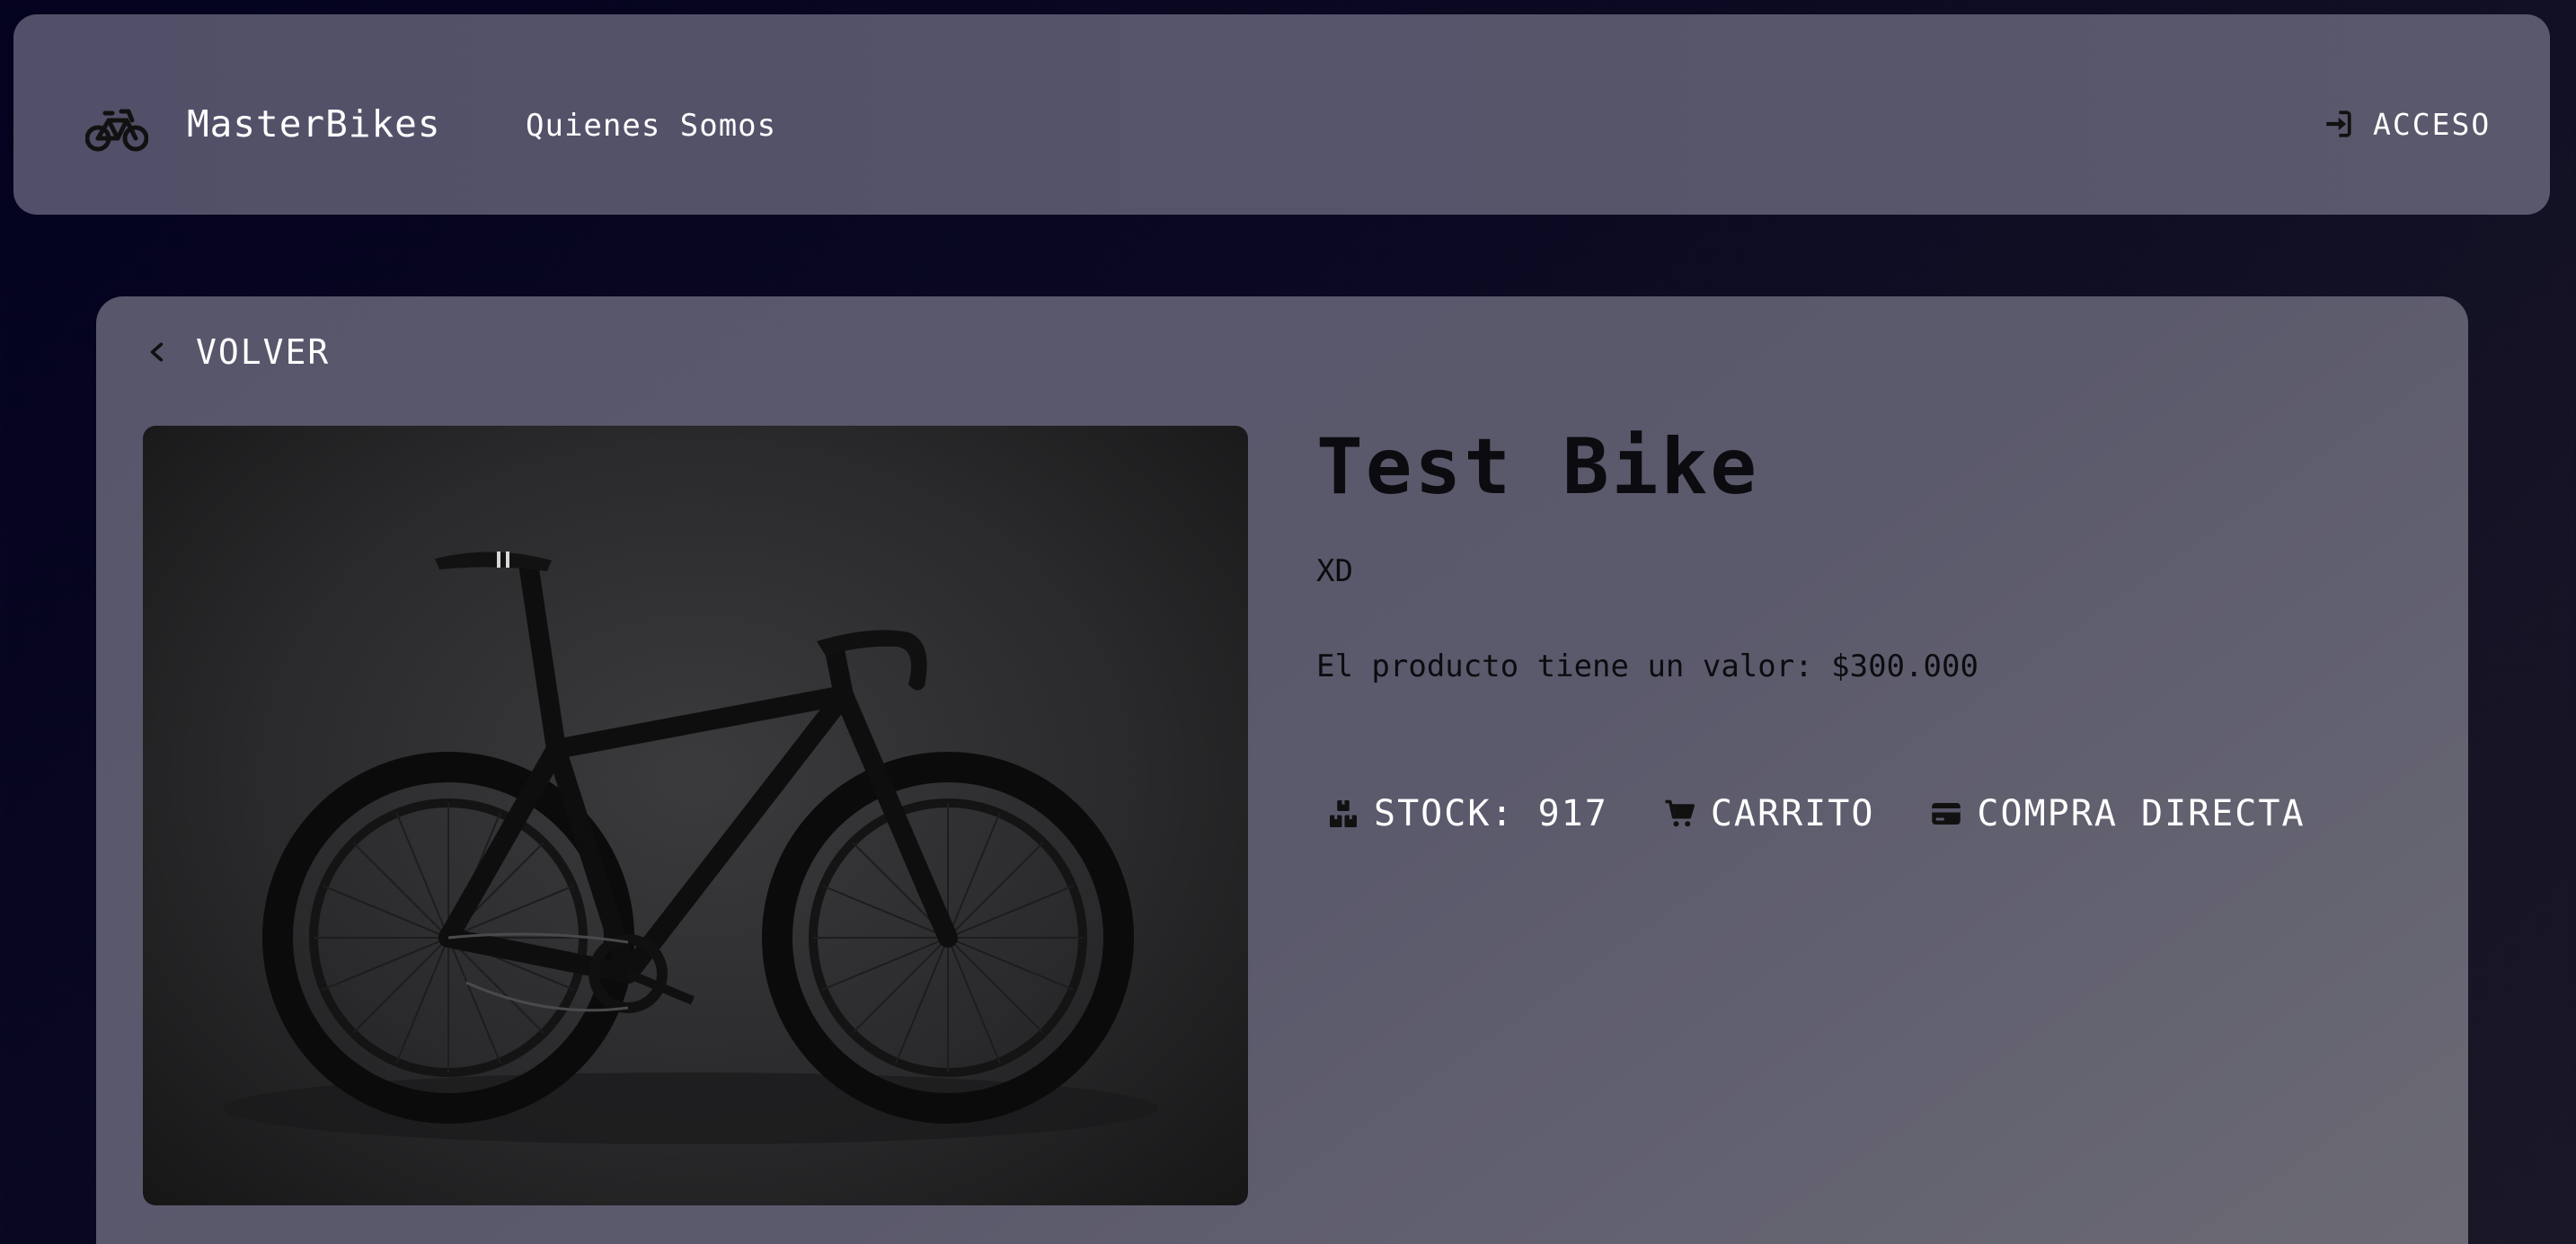 The height and width of the screenshot is (1244, 2576). What do you see at coordinates (1792, 813) in the screenshot?
I see `cart-label: CARRITO` at bounding box center [1792, 813].